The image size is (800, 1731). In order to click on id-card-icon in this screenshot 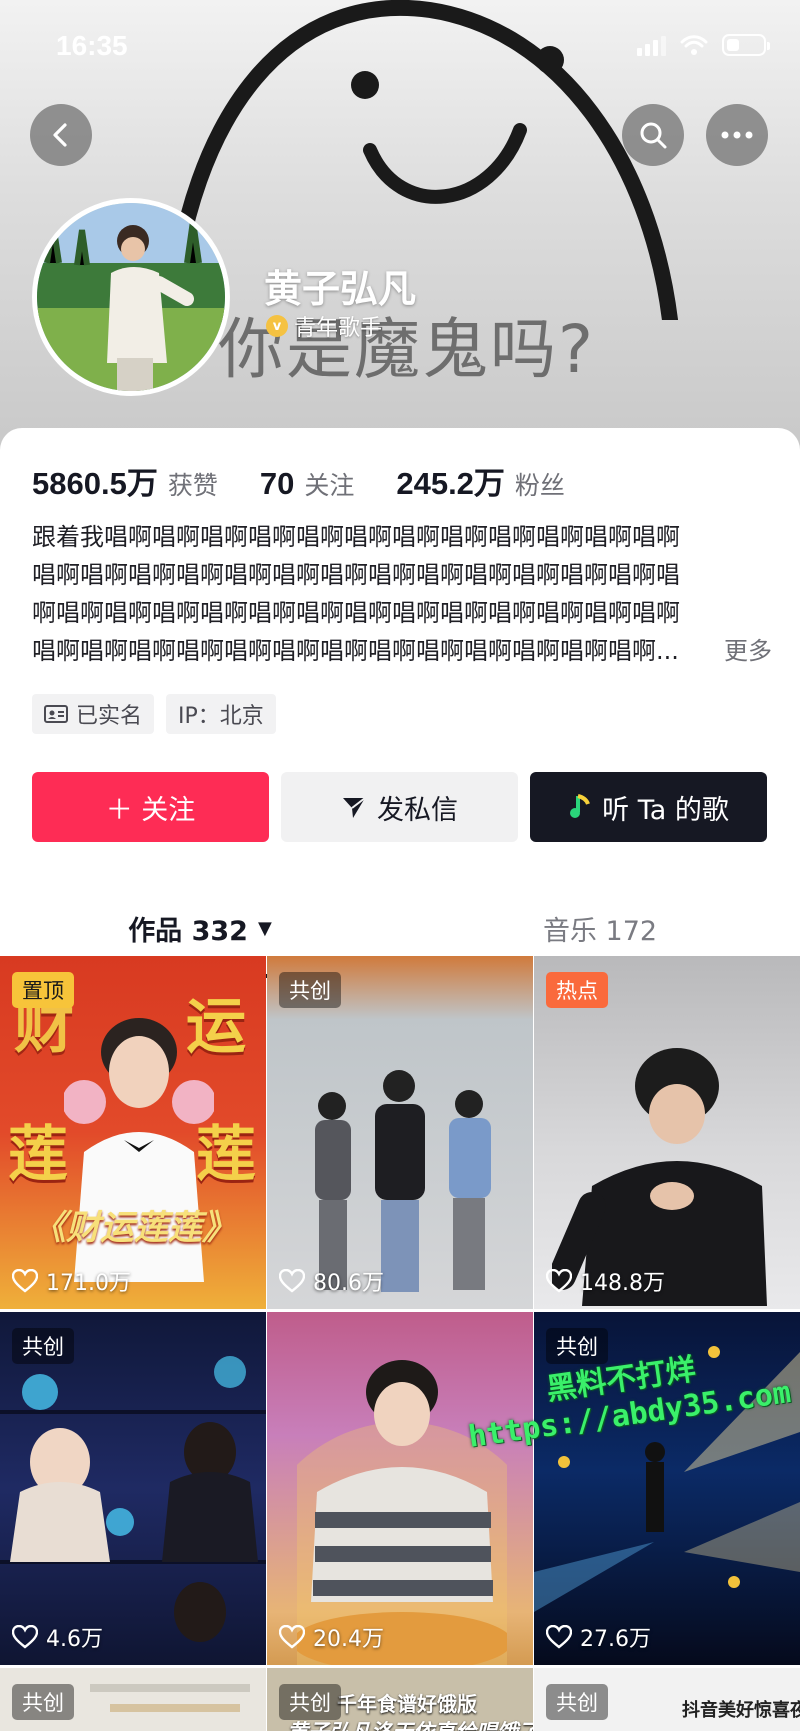, I will do `click(56, 714)`.